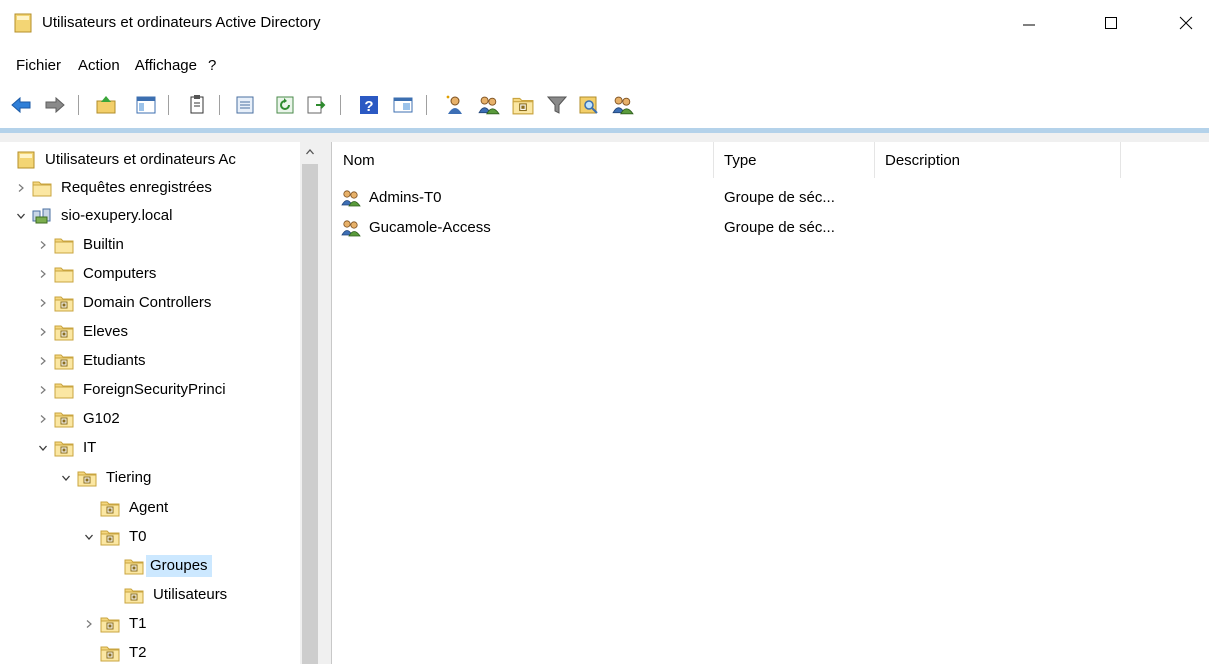 The image size is (1209, 664). Describe the element at coordinates (1029, 23) in the screenshot. I see `minimize-button` at that location.